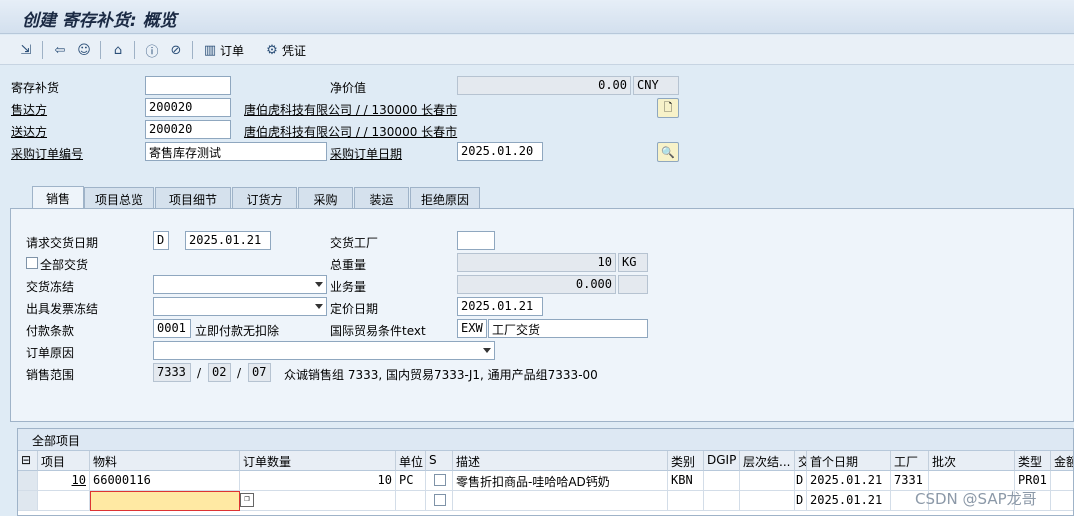  What do you see at coordinates (324, 350) in the screenshot?
I see `order-reason-select` at bounding box center [324, 350].